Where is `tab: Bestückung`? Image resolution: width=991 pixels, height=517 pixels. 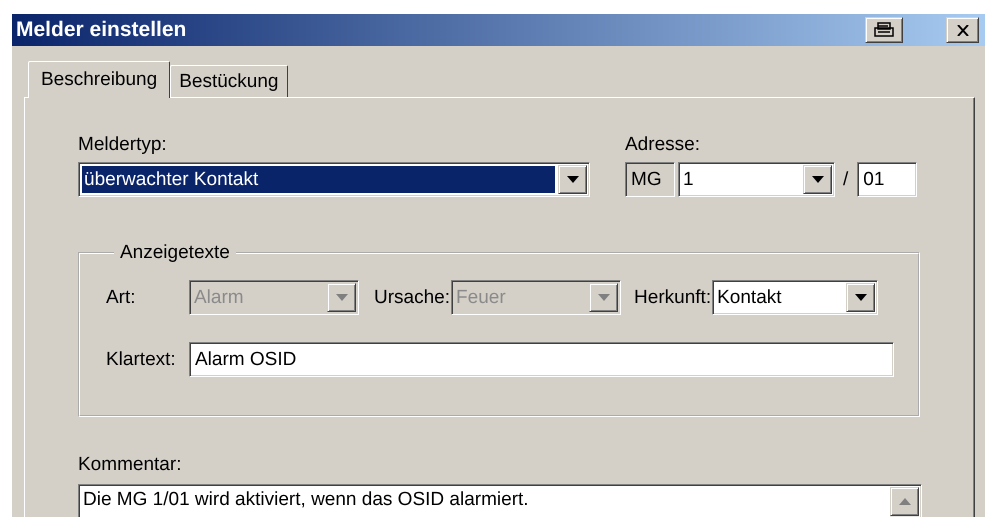
tab: Bestückung is located at coordinates (229, 81).